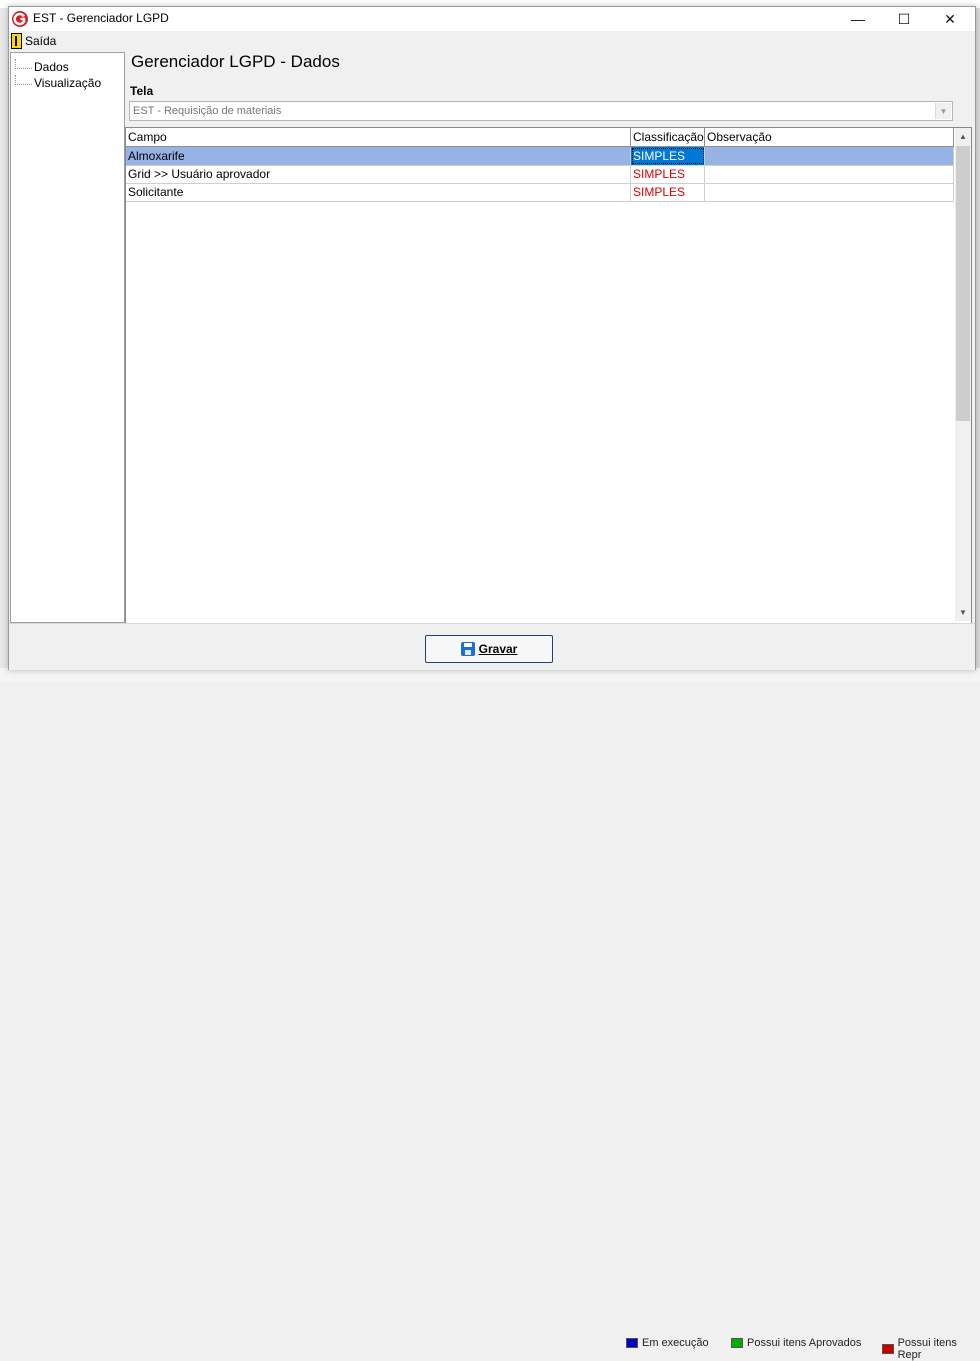 This screenshot has height=1361, width=980. Describe the element at coordinates (67, 337) in the screenshot. I see `navigation-tree: Dados Visualização` at that location.